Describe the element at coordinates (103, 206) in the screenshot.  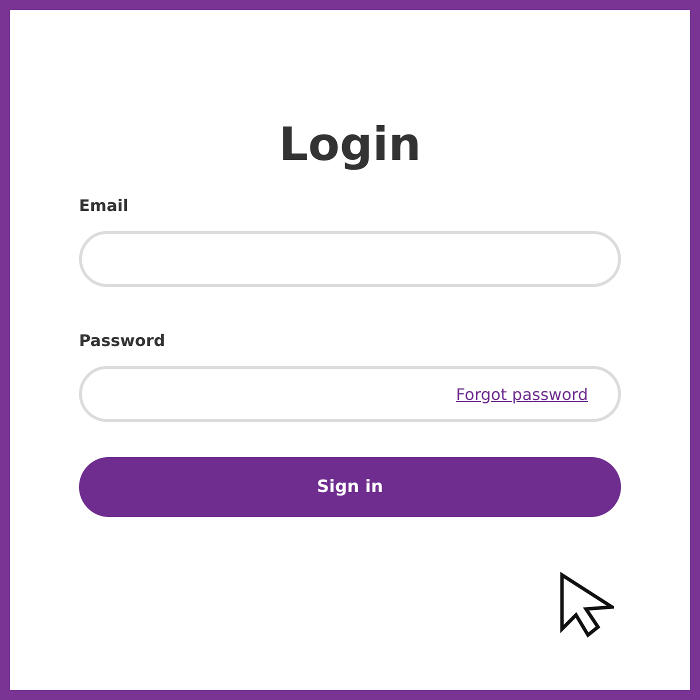
I see `field-label: Email` at that location.